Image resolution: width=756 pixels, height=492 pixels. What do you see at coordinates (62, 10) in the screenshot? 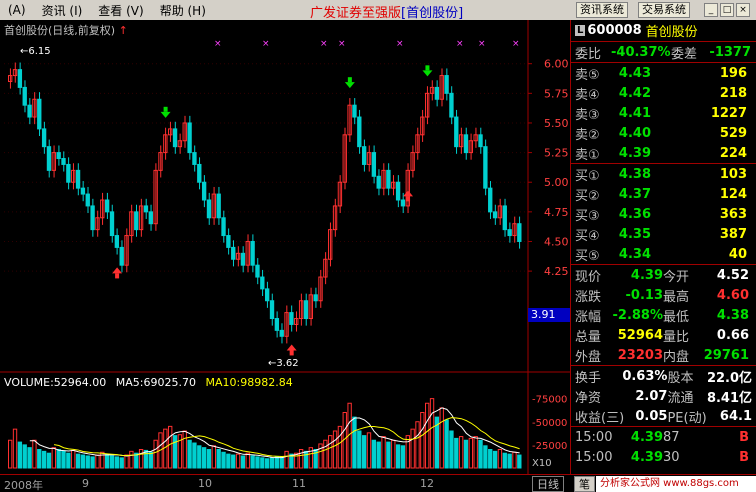
I see `menu-info: 资讯 (I)` at bounding box center [62, 10].